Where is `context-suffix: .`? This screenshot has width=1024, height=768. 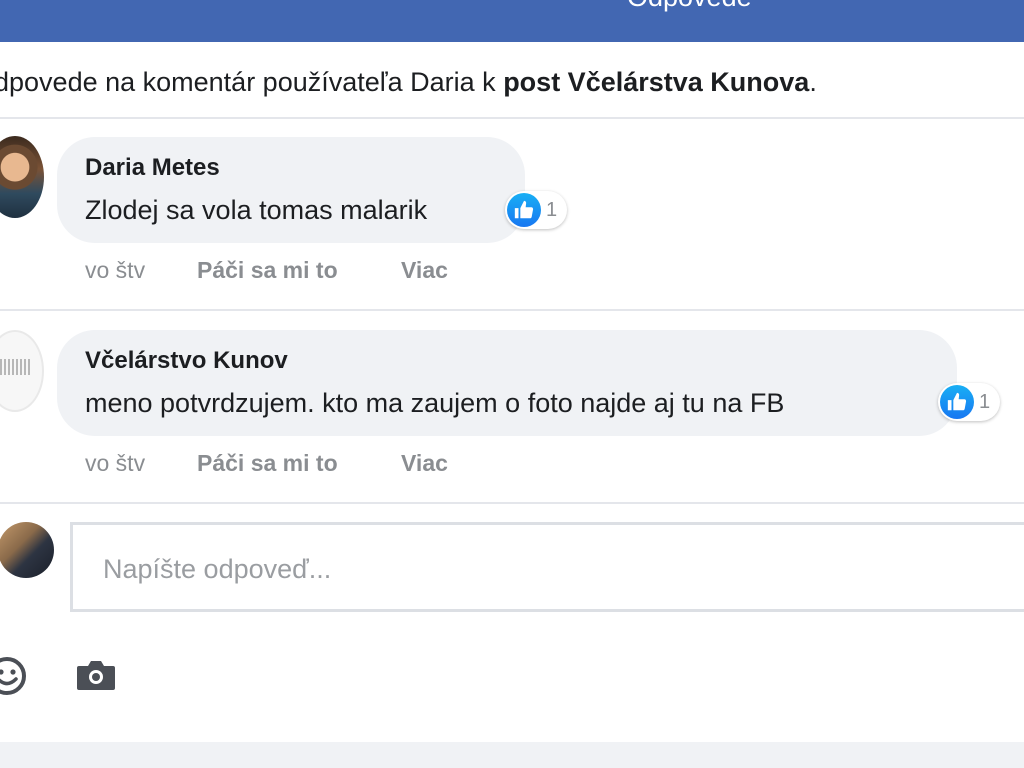 context-suffix: . is located at coordinates (813, 82).